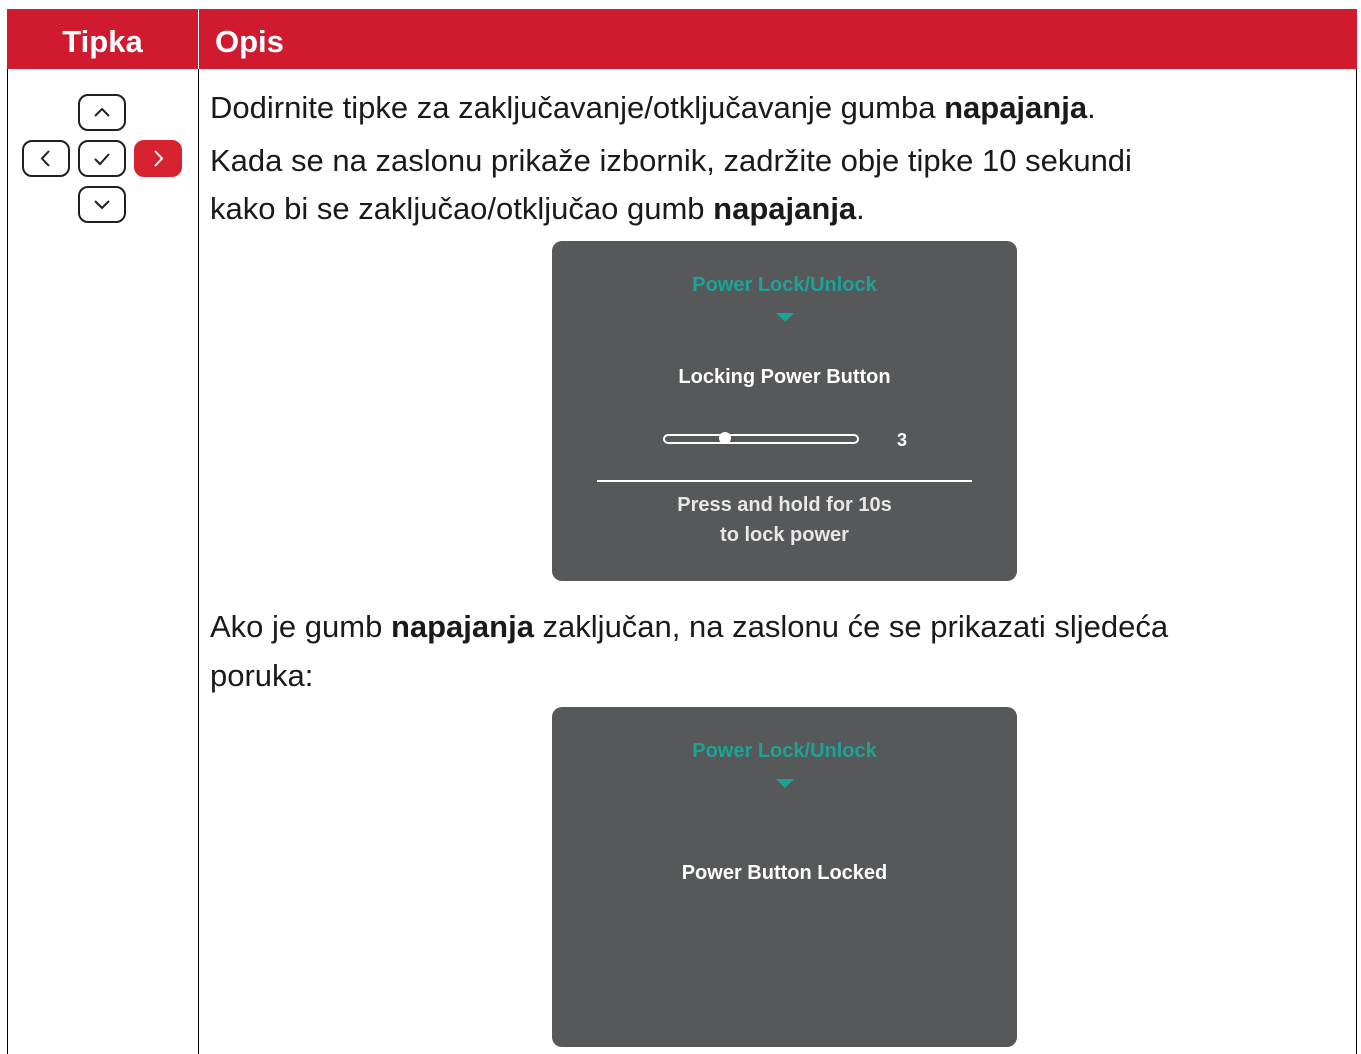 The image size is (1361, 1054). I want to click on p2-end: ., so click(860, 208).